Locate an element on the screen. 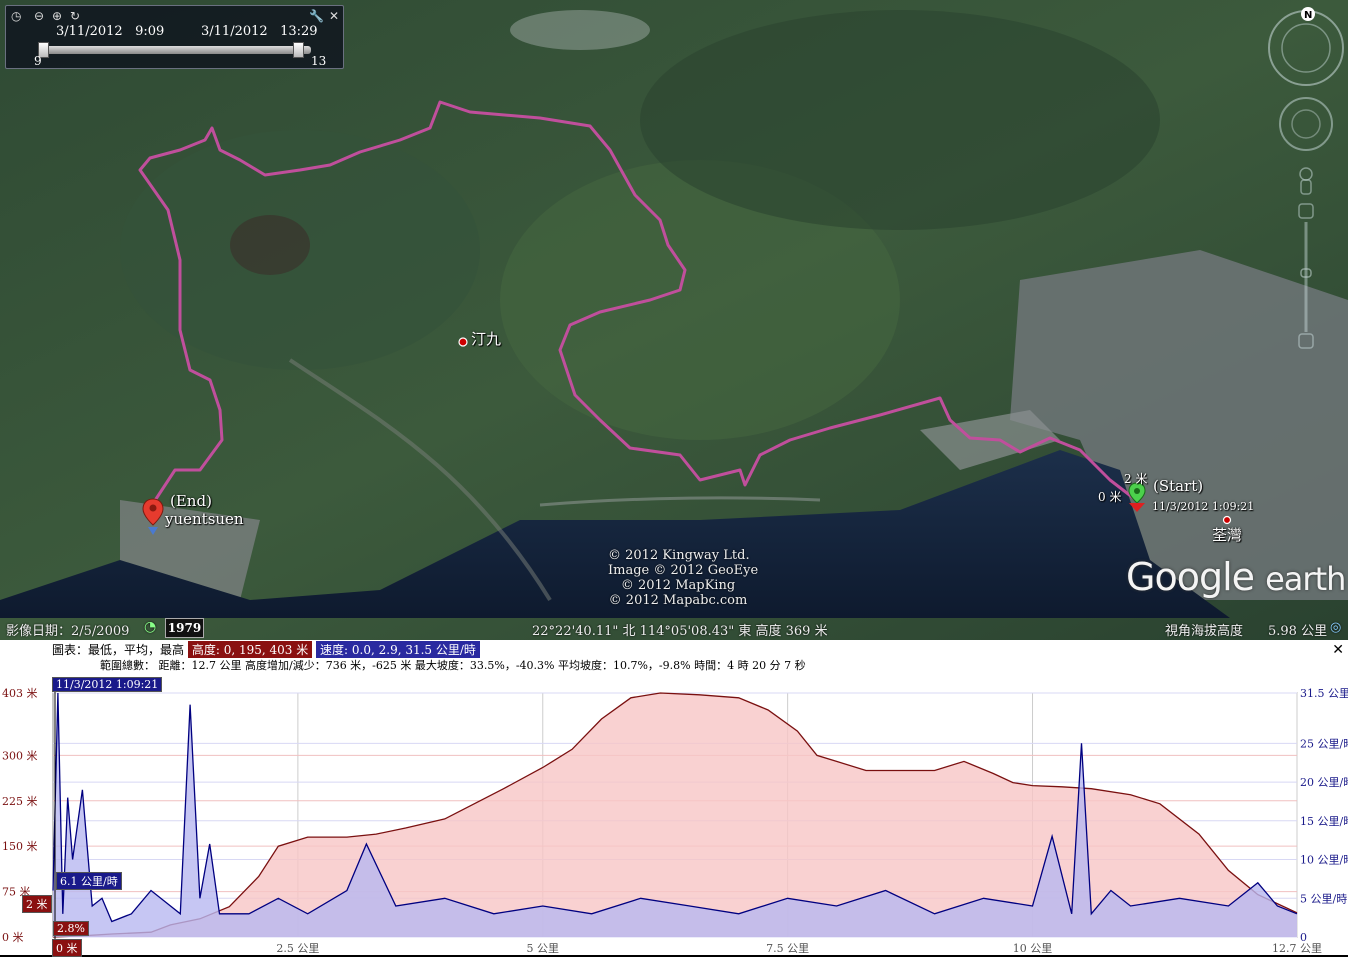 The height and width of the screenshot is (957, 1348). historical-year-button: 1979 is located at coordinates (184, 628).